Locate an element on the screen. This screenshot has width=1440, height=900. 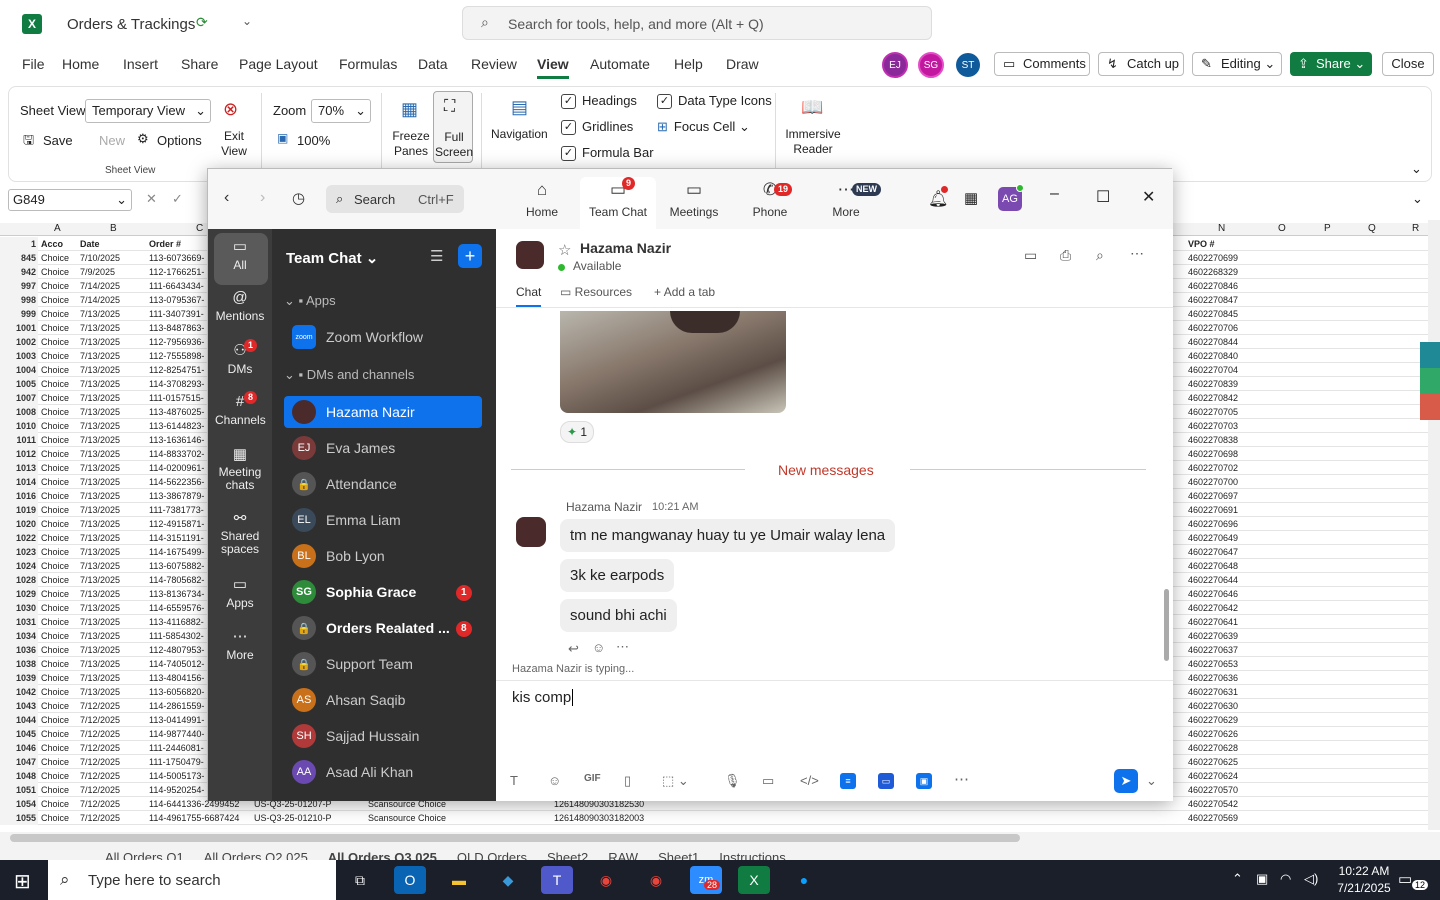
table-cell: 4602270847 is located at coordinates (1213, 300).